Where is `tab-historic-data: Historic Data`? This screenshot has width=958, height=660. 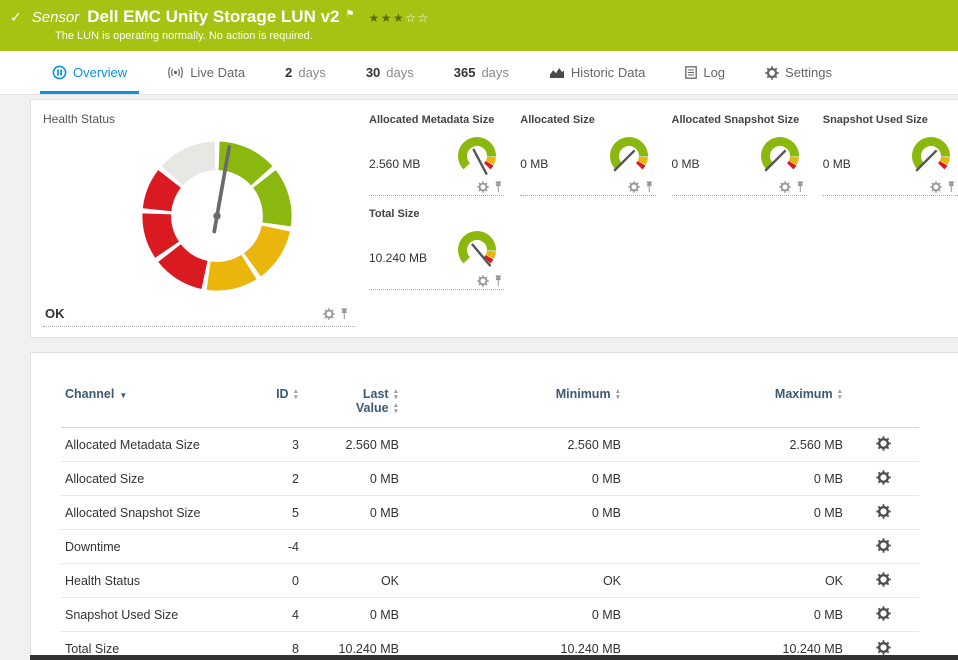
tab-historic-data: Historic Data is located at coordinates (597, 72).